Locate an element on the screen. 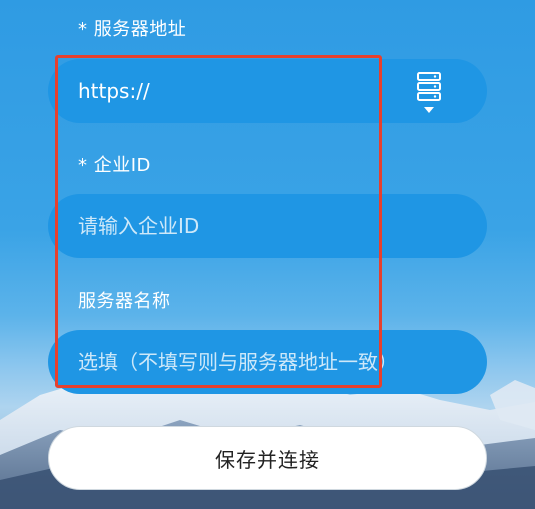 The height and width of the screenshot is (509, 535). server-name-input: 选填（不填写则与服务器地址一致） is located at coordinates (238, 362).